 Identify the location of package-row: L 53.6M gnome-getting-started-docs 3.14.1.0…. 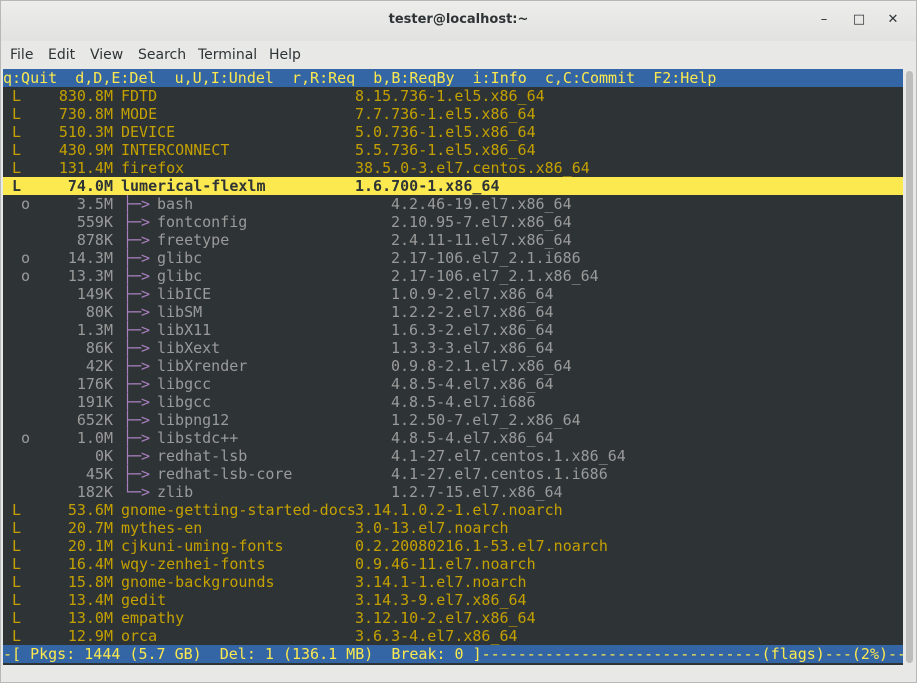
(453, 510).